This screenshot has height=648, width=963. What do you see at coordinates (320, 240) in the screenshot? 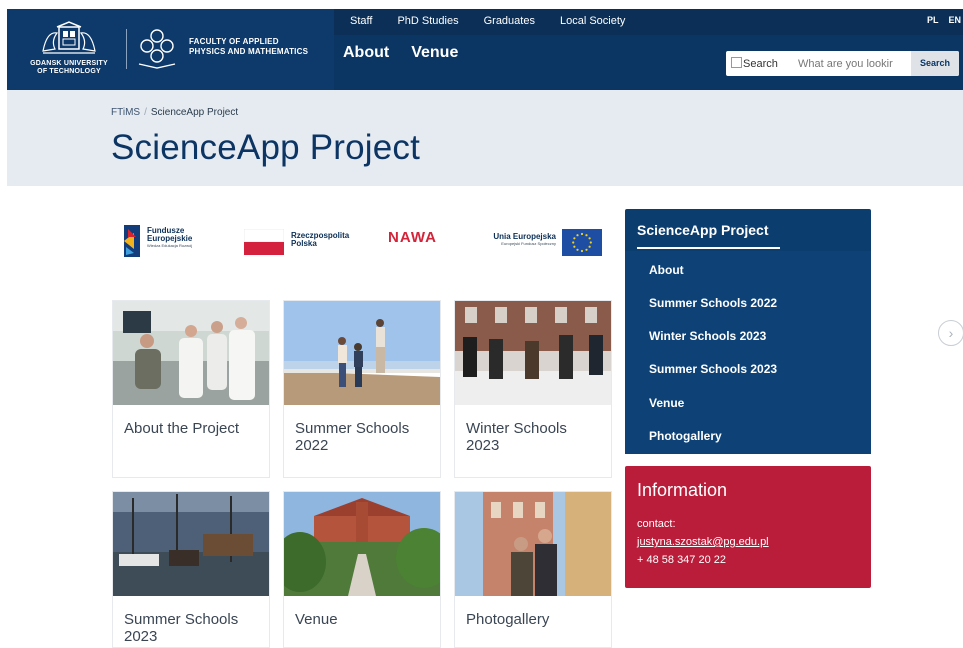
I see `rp-text: Rzeczpospolita Polska` at bounding box center [320, 240].